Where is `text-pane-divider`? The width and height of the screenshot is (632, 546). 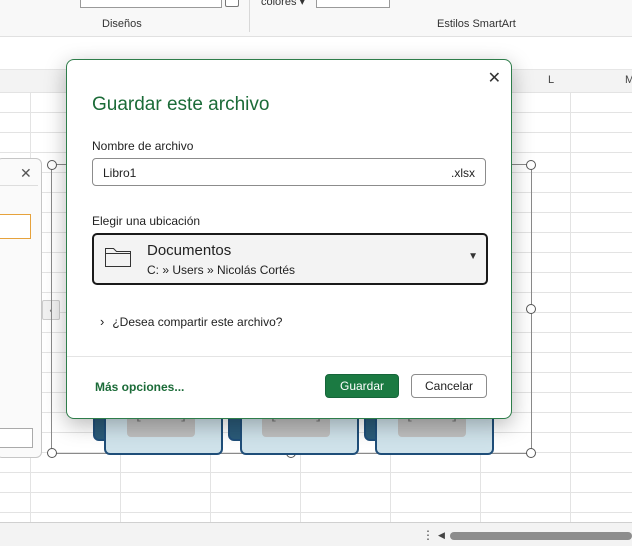
text-pane-divider is located at coordinates (19, 185).